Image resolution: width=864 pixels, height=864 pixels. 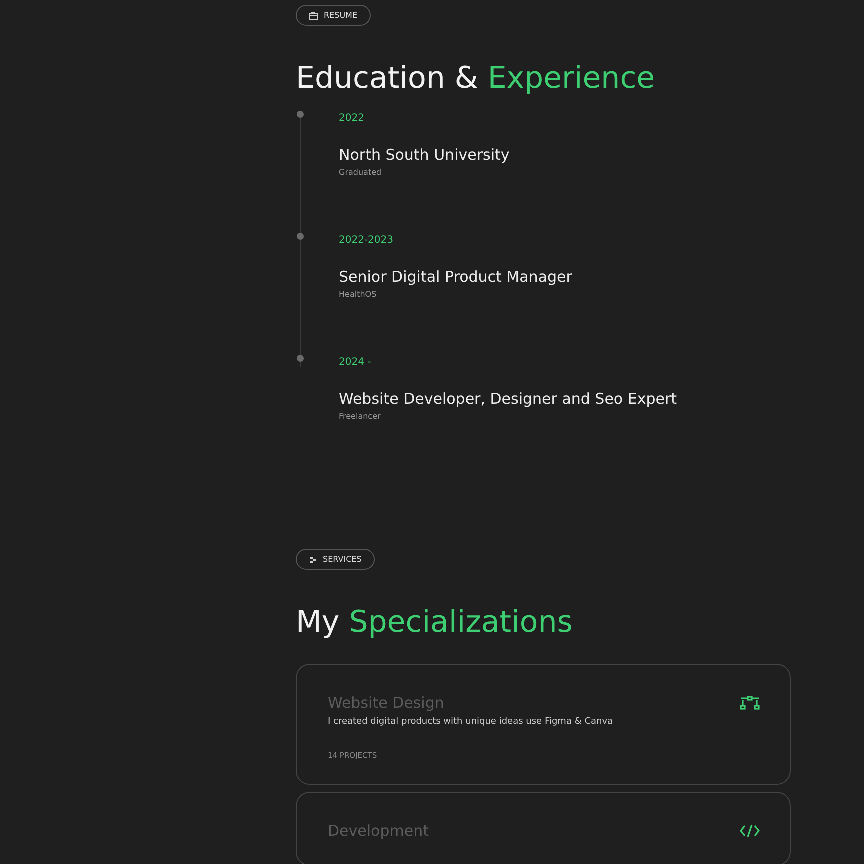 I want to click on timeline-title: Senior Digital Product Manager, so click(x=456, y=277).